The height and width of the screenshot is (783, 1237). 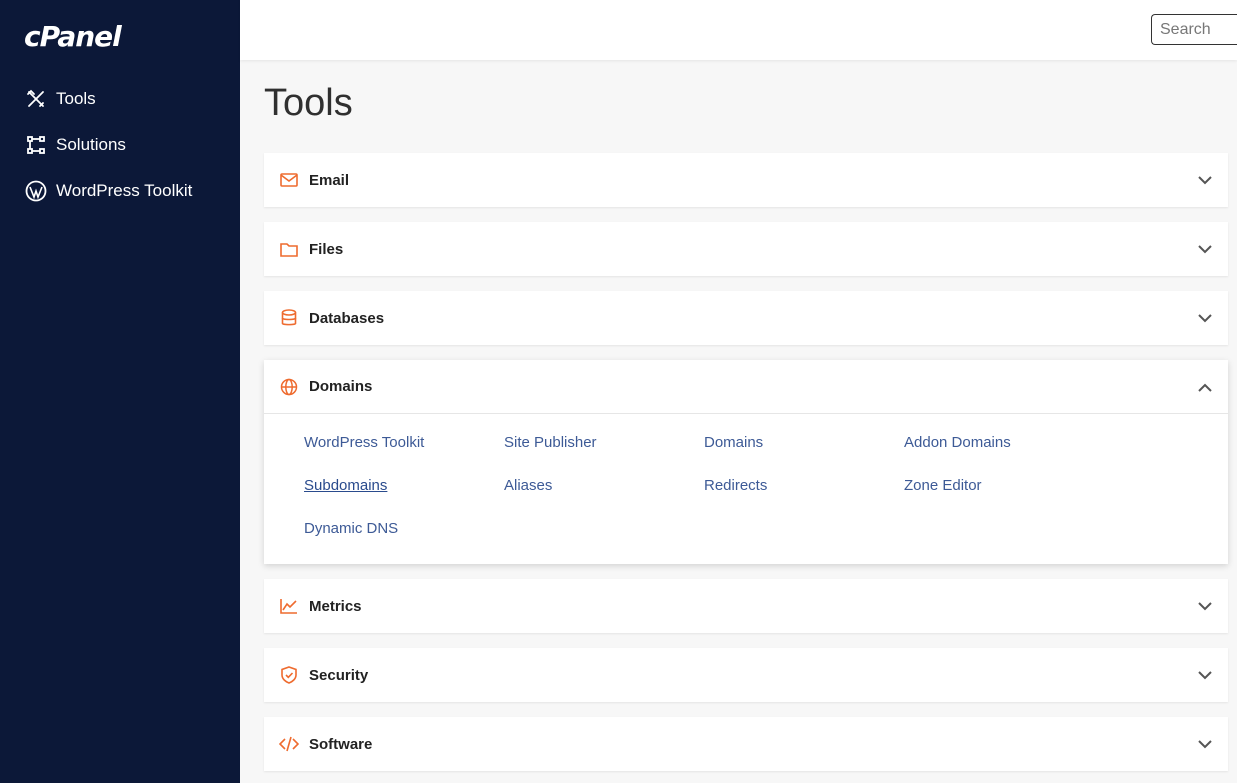 What do you see at coordinates (528, 485) in the screenshot?
I see `tool-link-aliases: Aliases` at bounding box center [528, 485].